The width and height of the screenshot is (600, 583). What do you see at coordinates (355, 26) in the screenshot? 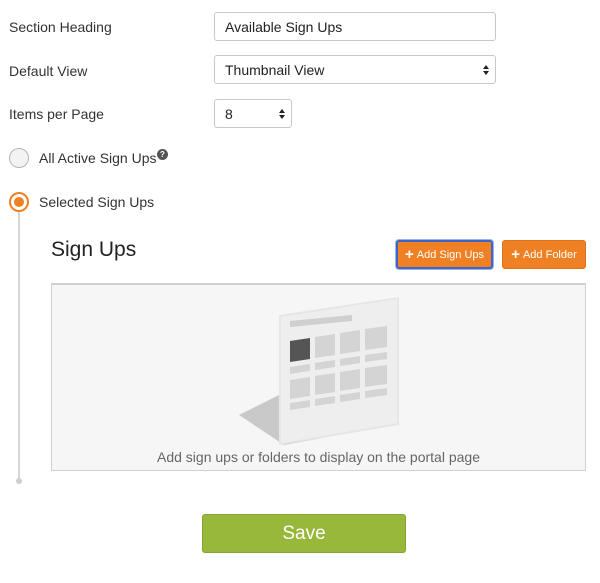
I see `section-heading-input: Available Sign Ups` at bounding box center [355, 26].